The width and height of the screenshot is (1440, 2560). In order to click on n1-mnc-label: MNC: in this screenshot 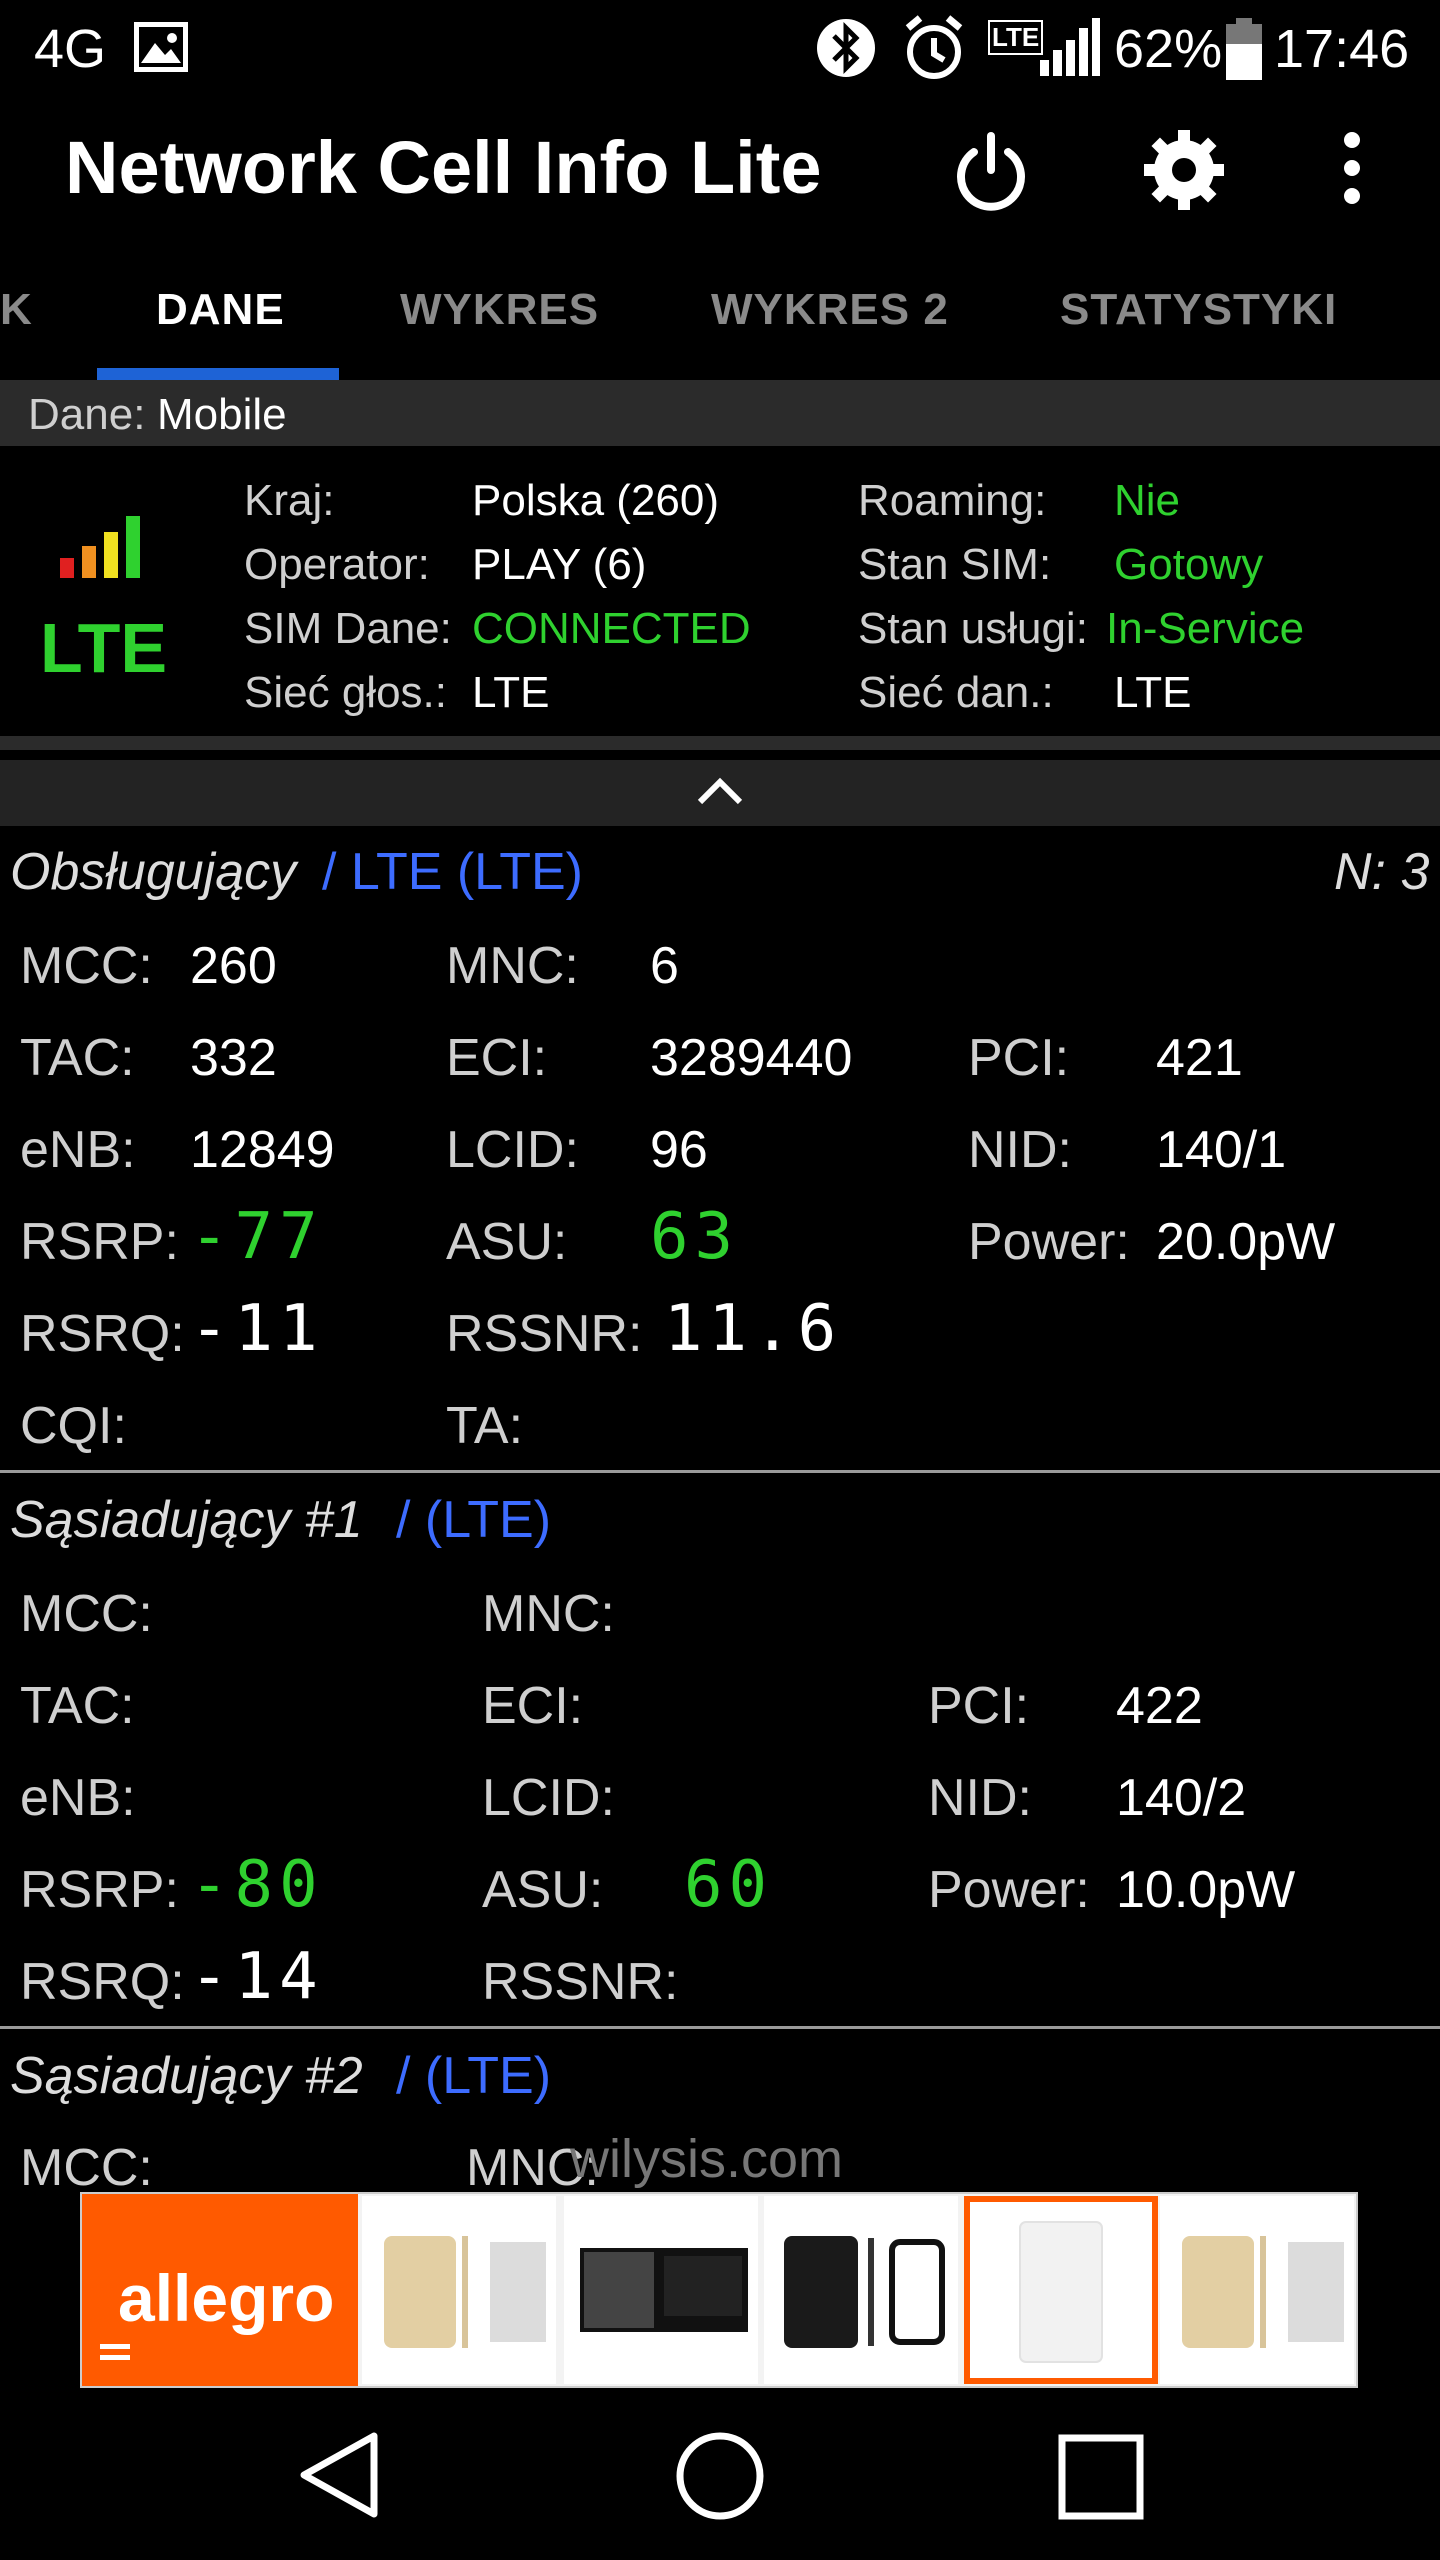, I will do `click(548, 1614)`.